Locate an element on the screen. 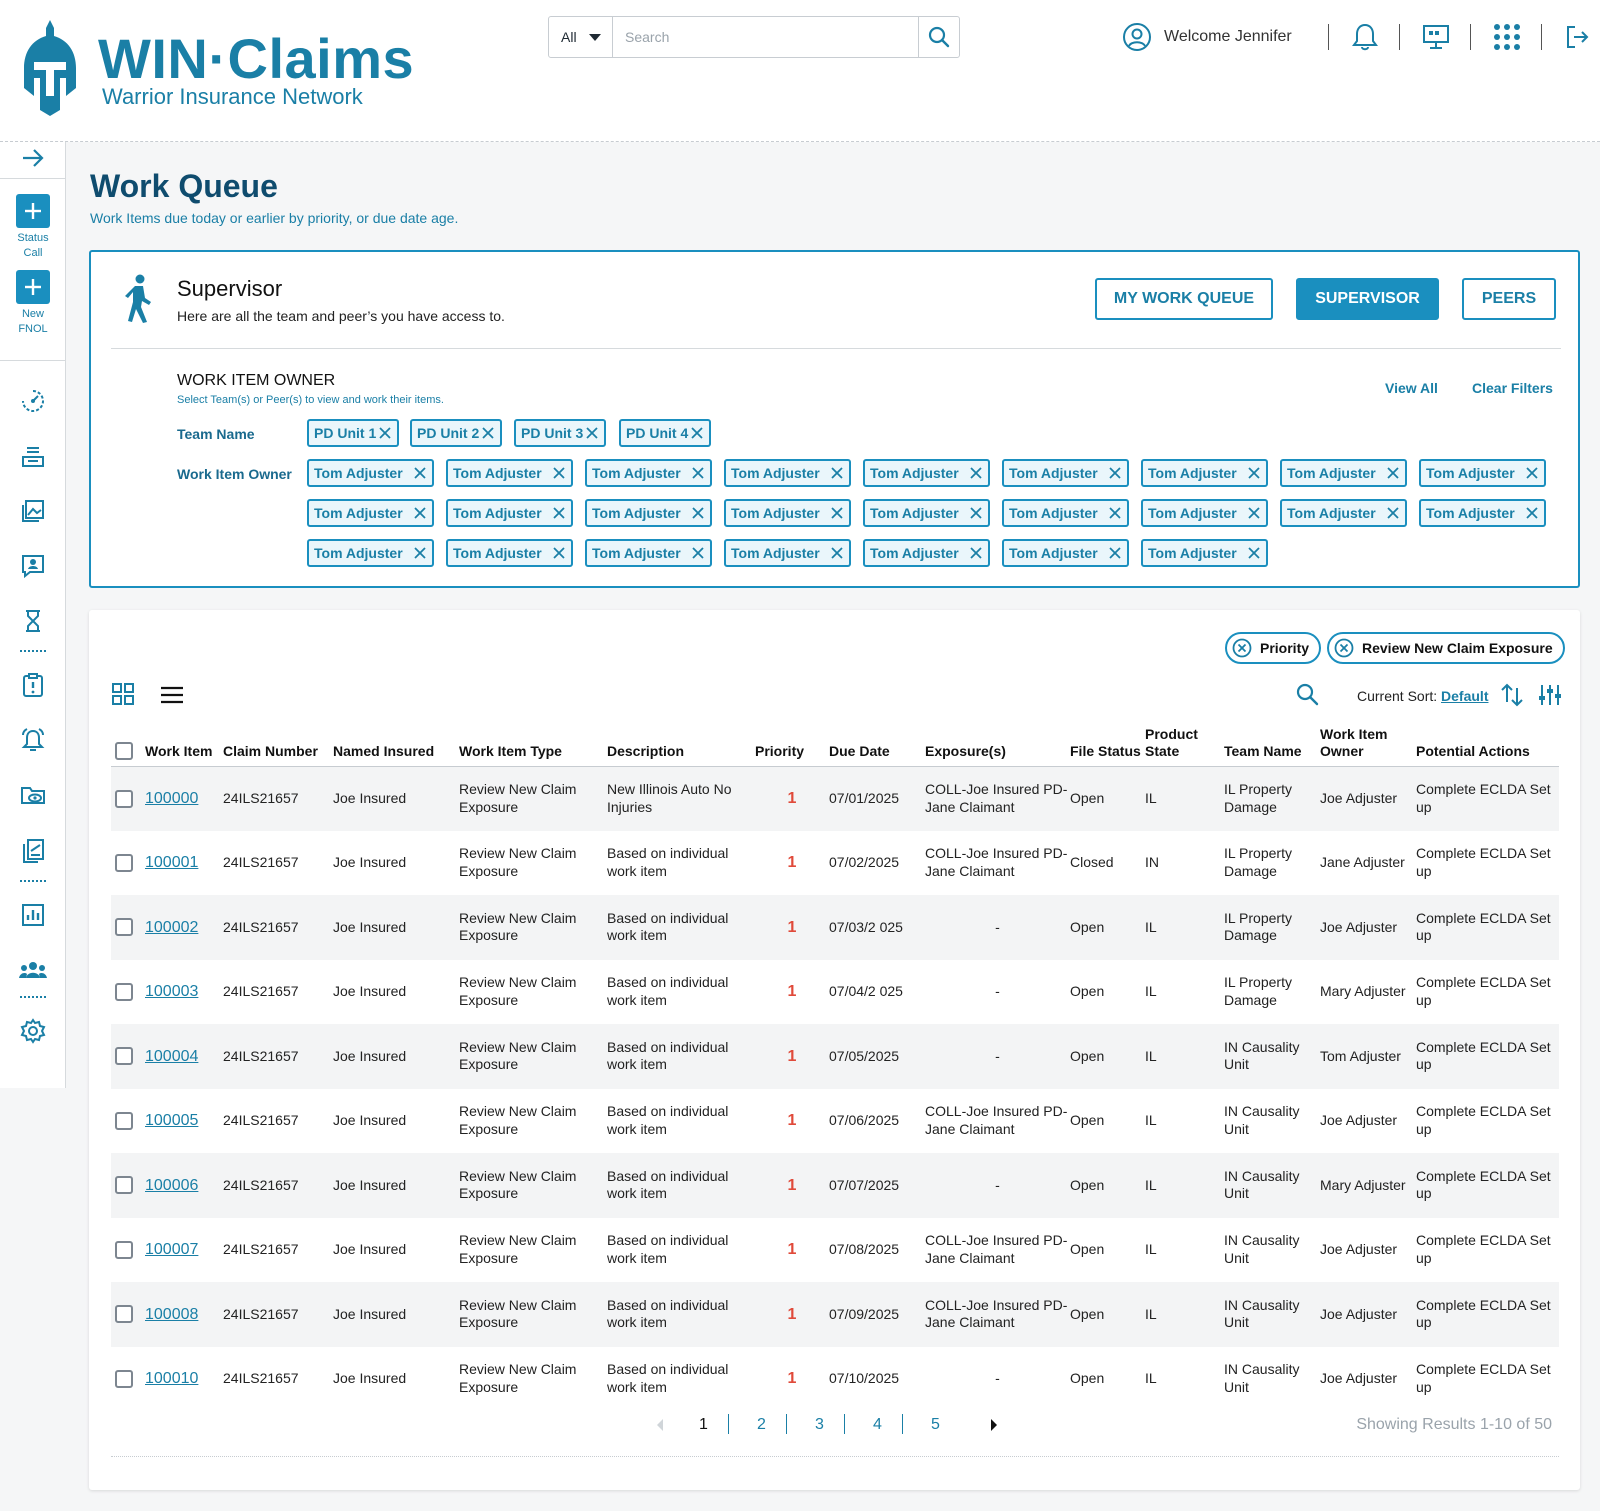 This screenshot has width=1600, height=1511. work-item-link: 100005 is located at coordinates (171, 1120).